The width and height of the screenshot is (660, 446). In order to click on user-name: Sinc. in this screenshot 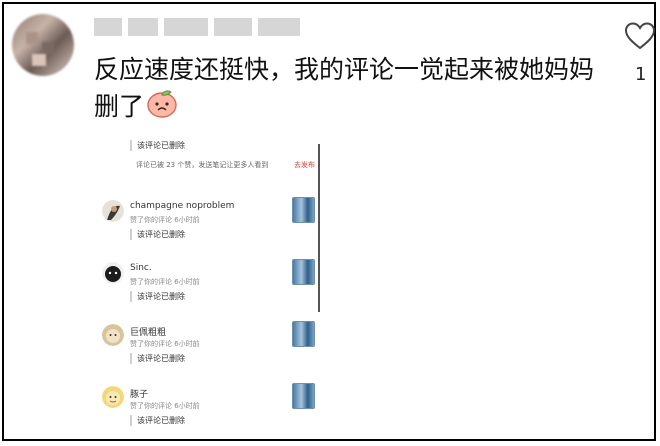, I will do `click(141, 268)`.